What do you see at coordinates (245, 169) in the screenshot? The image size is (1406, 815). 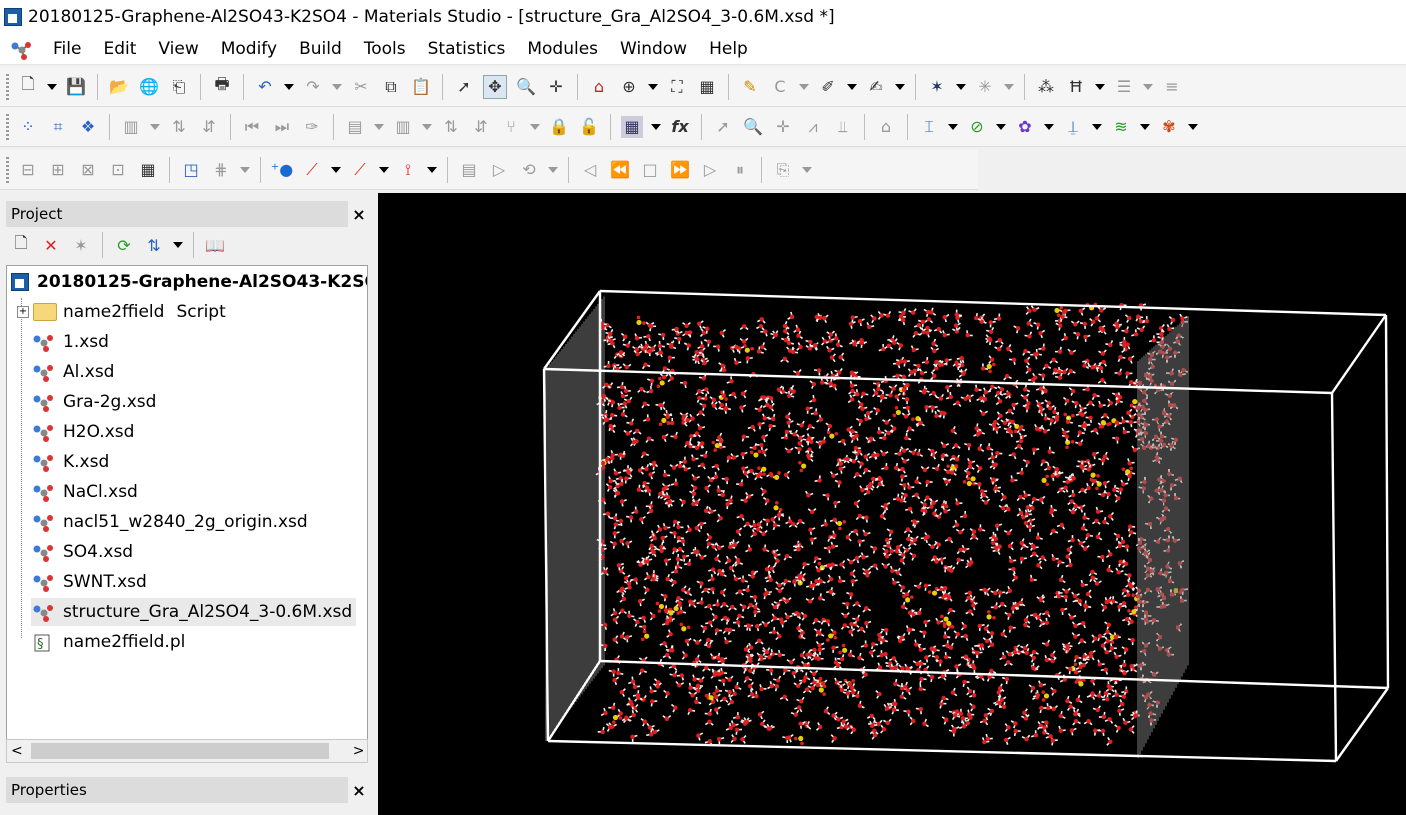 I see `snap-dropdown-icon` at bounding box center [245, 169].